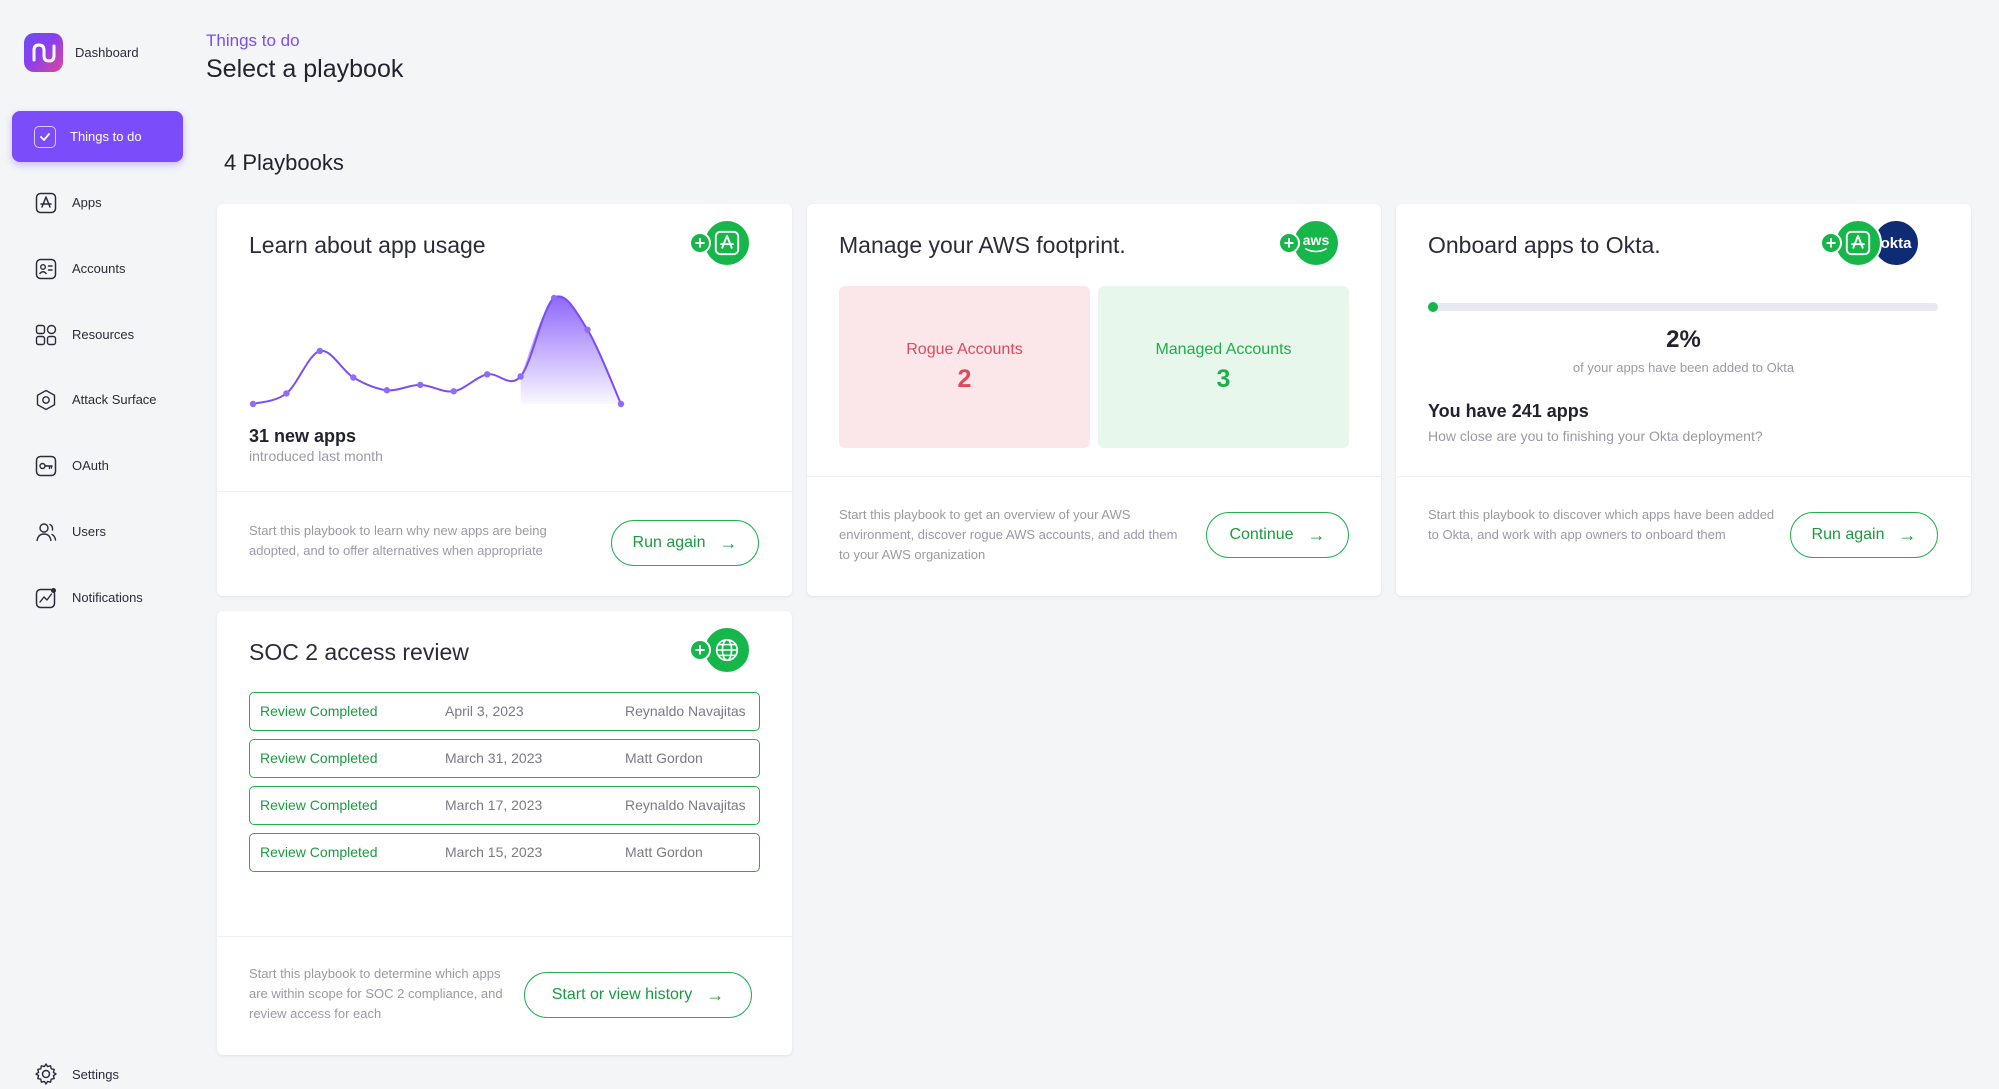 The width and height of the screenshot is (1999, 1089). What do you see at coordinates (1508, 411) in the screenshot?
I see `apps-count: You have 241 apps` at bounding box center [1508, 411].